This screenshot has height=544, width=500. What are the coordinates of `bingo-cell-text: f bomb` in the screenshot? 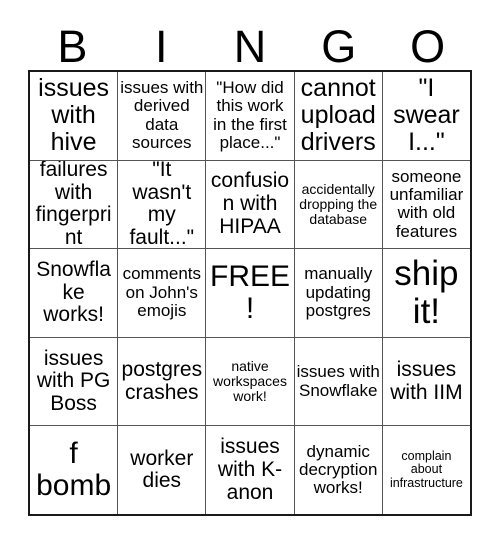 It's located at (74, 469).